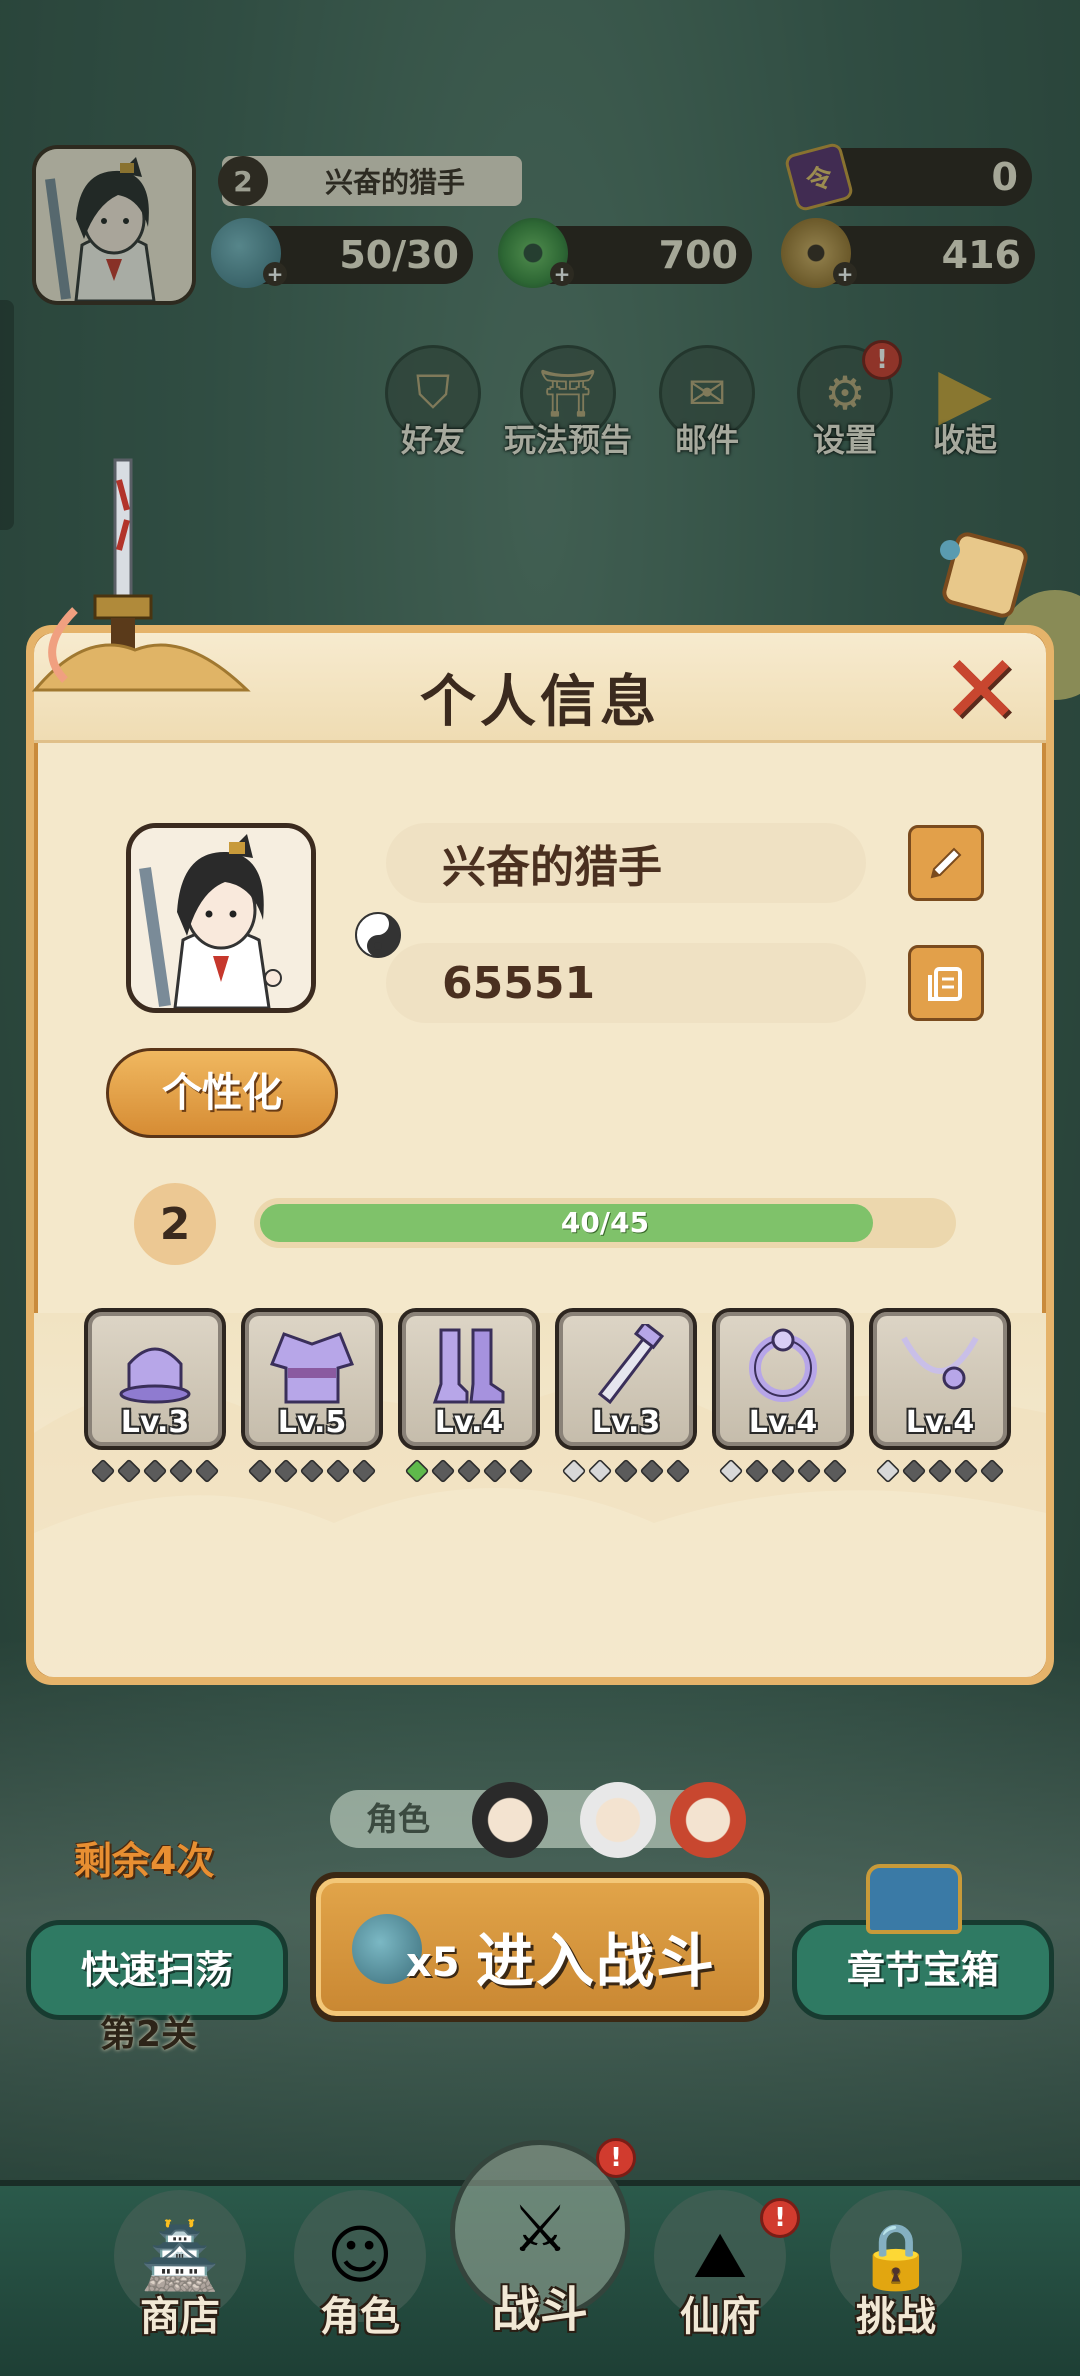  Describe the element at coordinates (896, 2266) in the screenshot. I see `nav-challenge: 🔒 挑战` at that location.